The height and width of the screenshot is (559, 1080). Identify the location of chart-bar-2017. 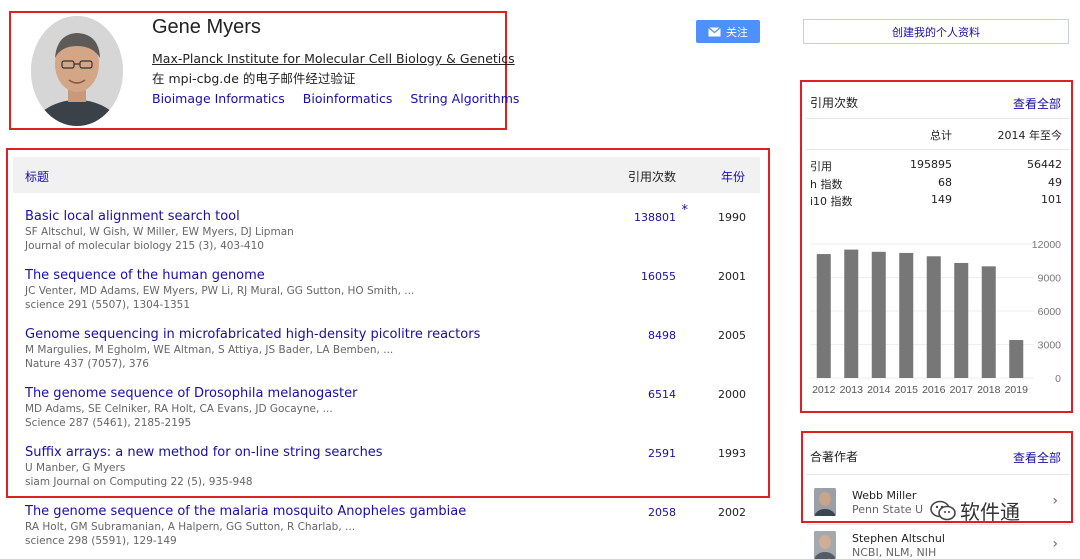
(961, 320).